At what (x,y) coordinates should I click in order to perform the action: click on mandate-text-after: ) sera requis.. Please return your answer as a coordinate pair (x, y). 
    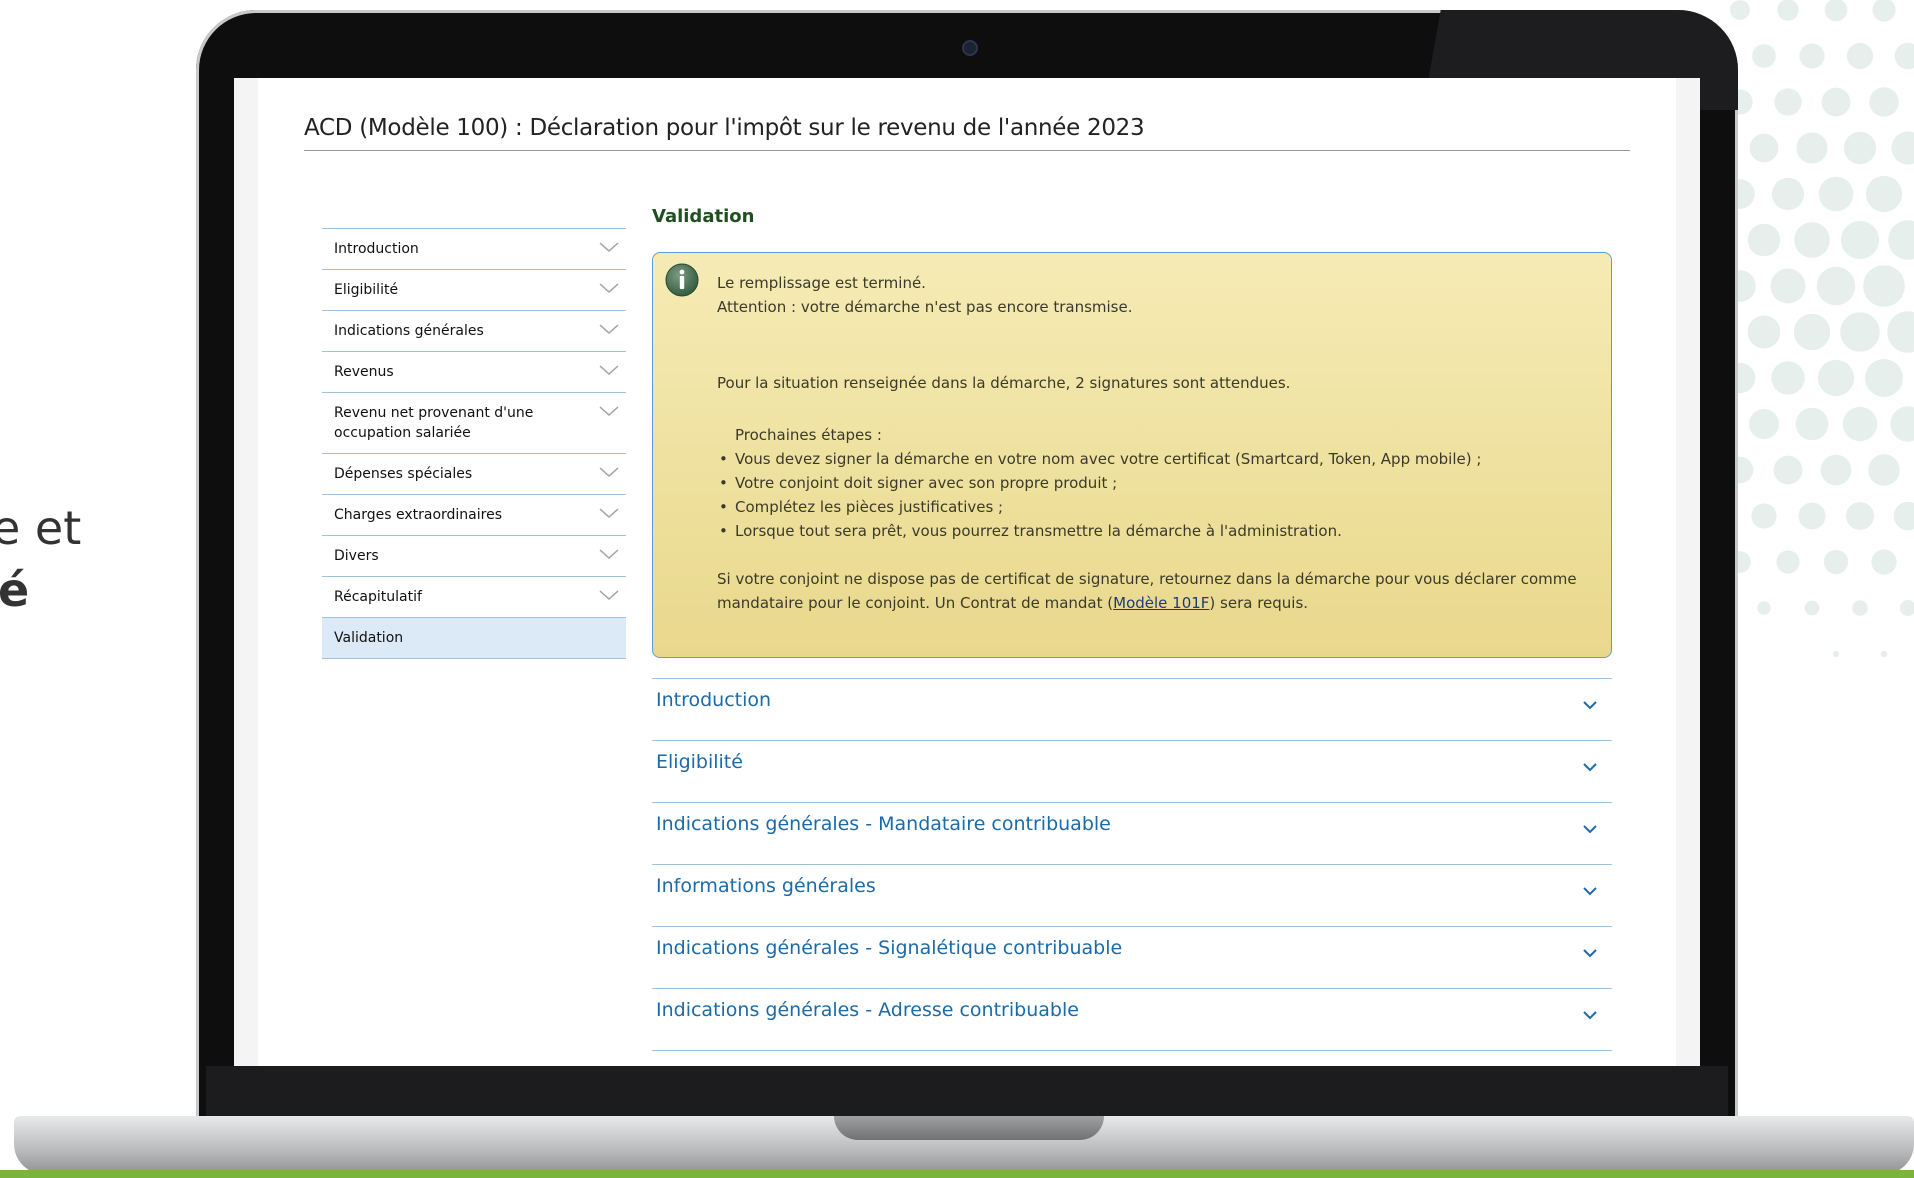
    Looking at the image, I should click on (1259, 603).